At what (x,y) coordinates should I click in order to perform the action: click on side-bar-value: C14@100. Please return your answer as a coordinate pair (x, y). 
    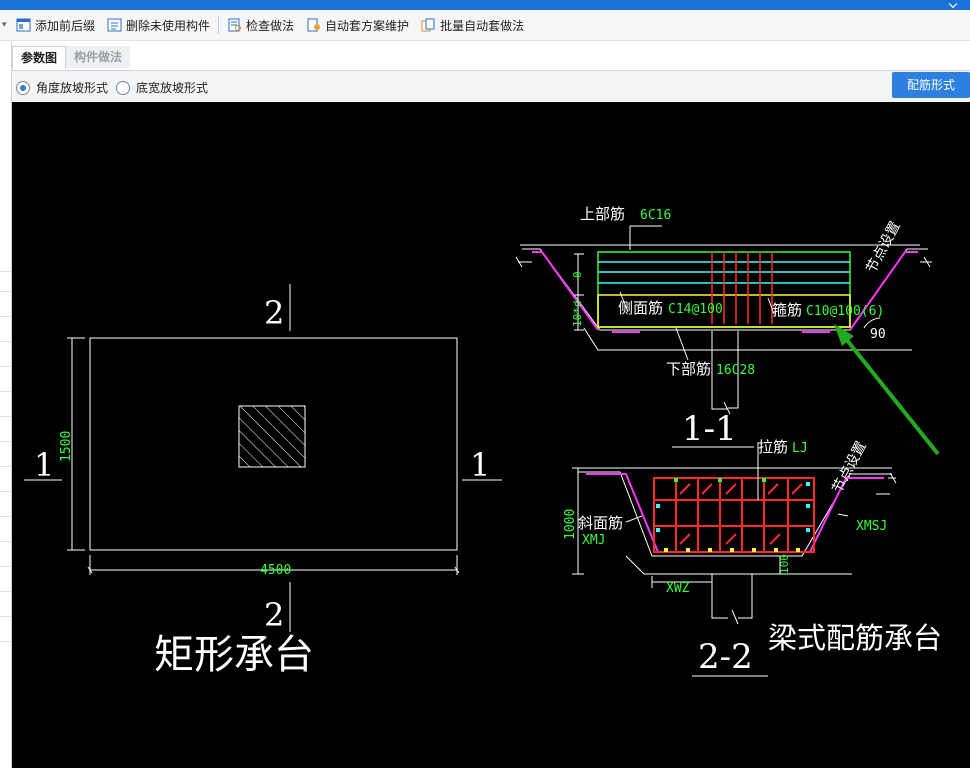
    Looking at the image, I should click on (695, 309).